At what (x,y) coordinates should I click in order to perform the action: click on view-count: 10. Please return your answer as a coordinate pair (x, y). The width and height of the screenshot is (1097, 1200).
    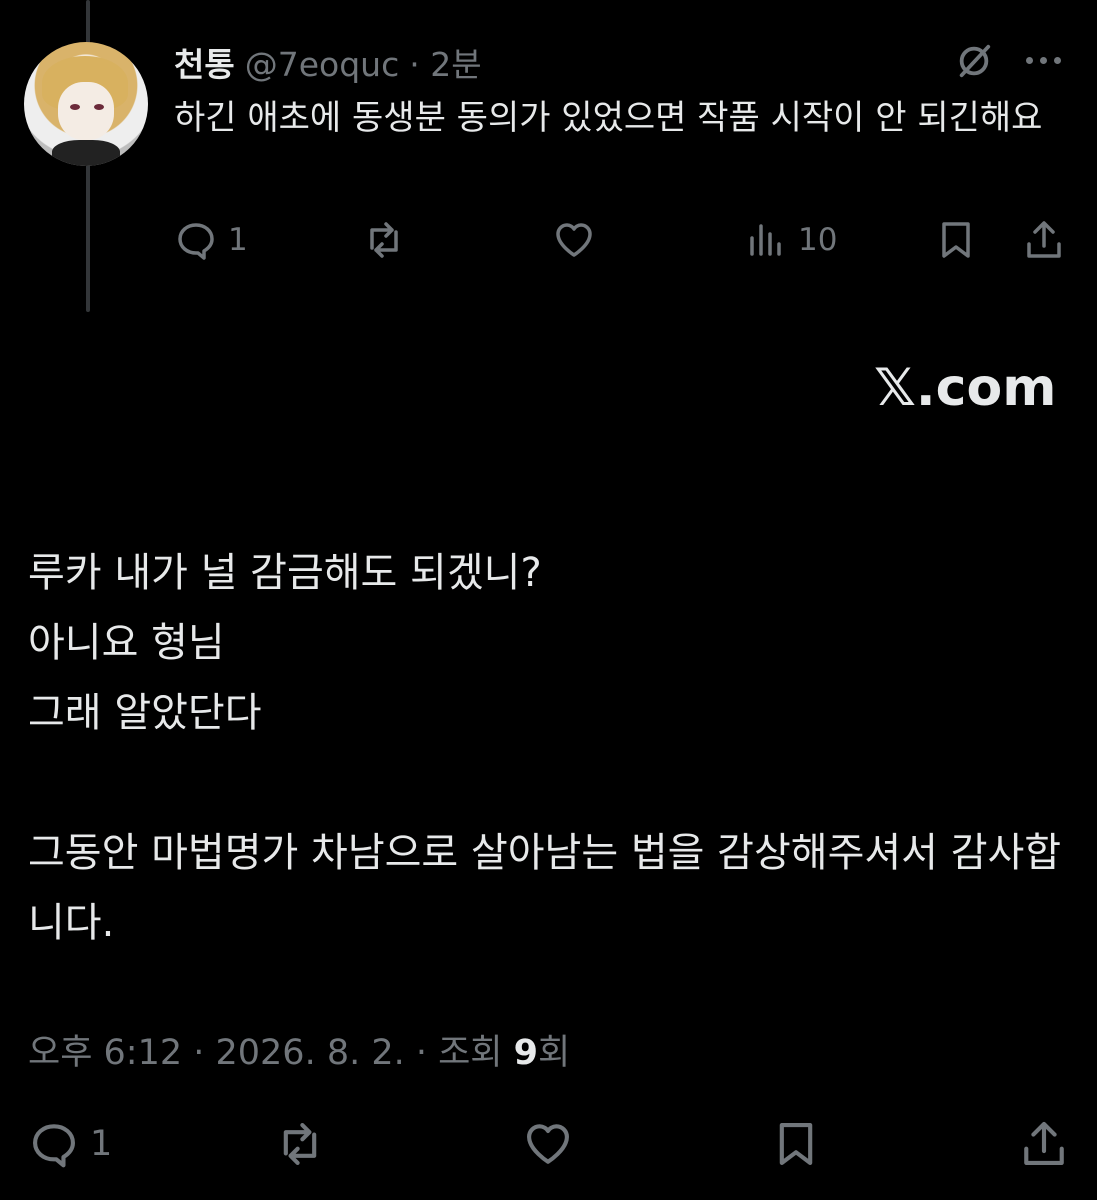
    Looking at the image, I should click on (818, 240).